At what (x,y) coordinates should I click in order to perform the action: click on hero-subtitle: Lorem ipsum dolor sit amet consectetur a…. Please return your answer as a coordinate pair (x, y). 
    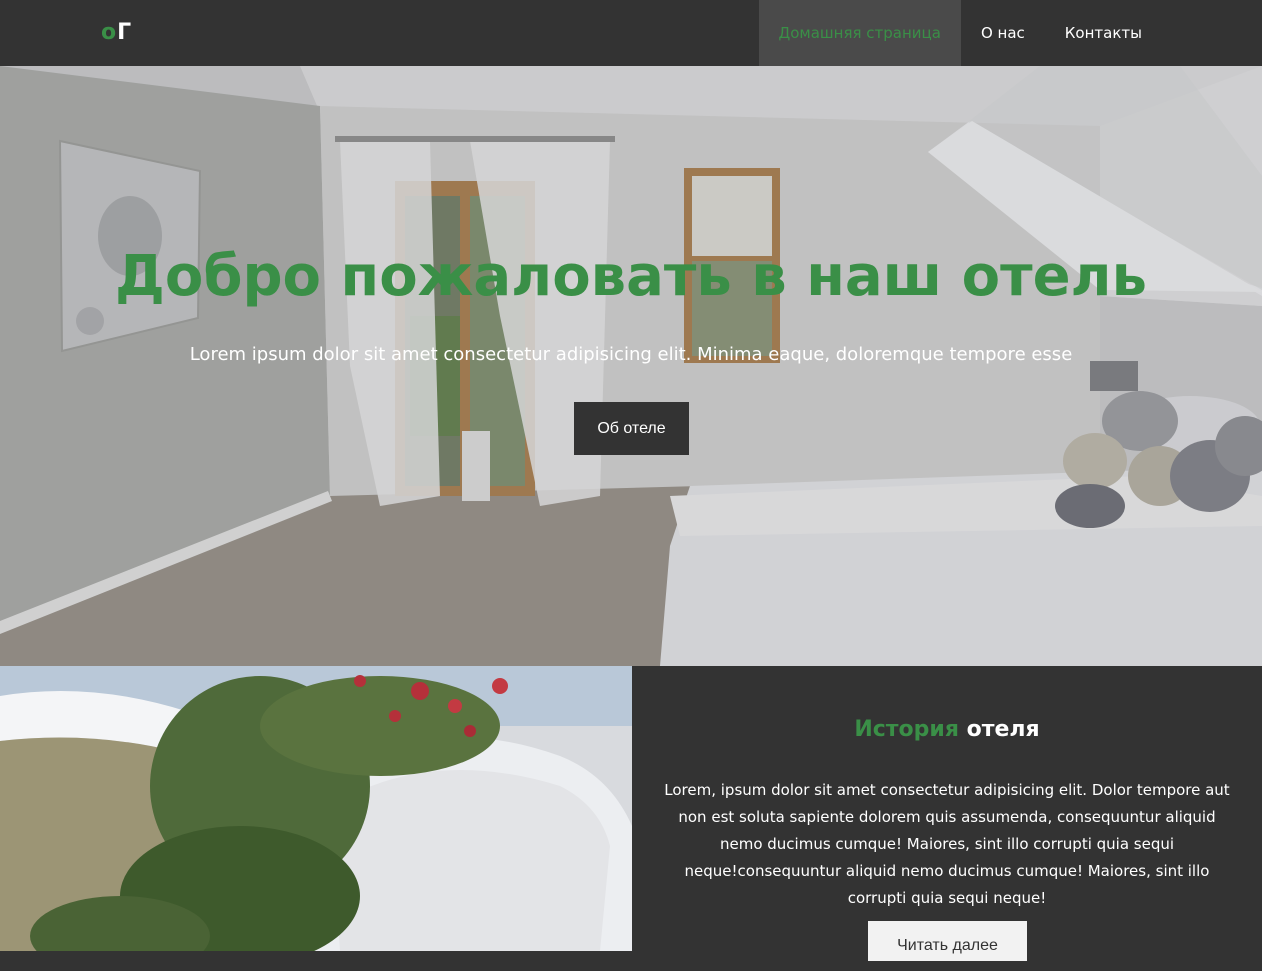
    Looking at the image, I should click on (631, 354).